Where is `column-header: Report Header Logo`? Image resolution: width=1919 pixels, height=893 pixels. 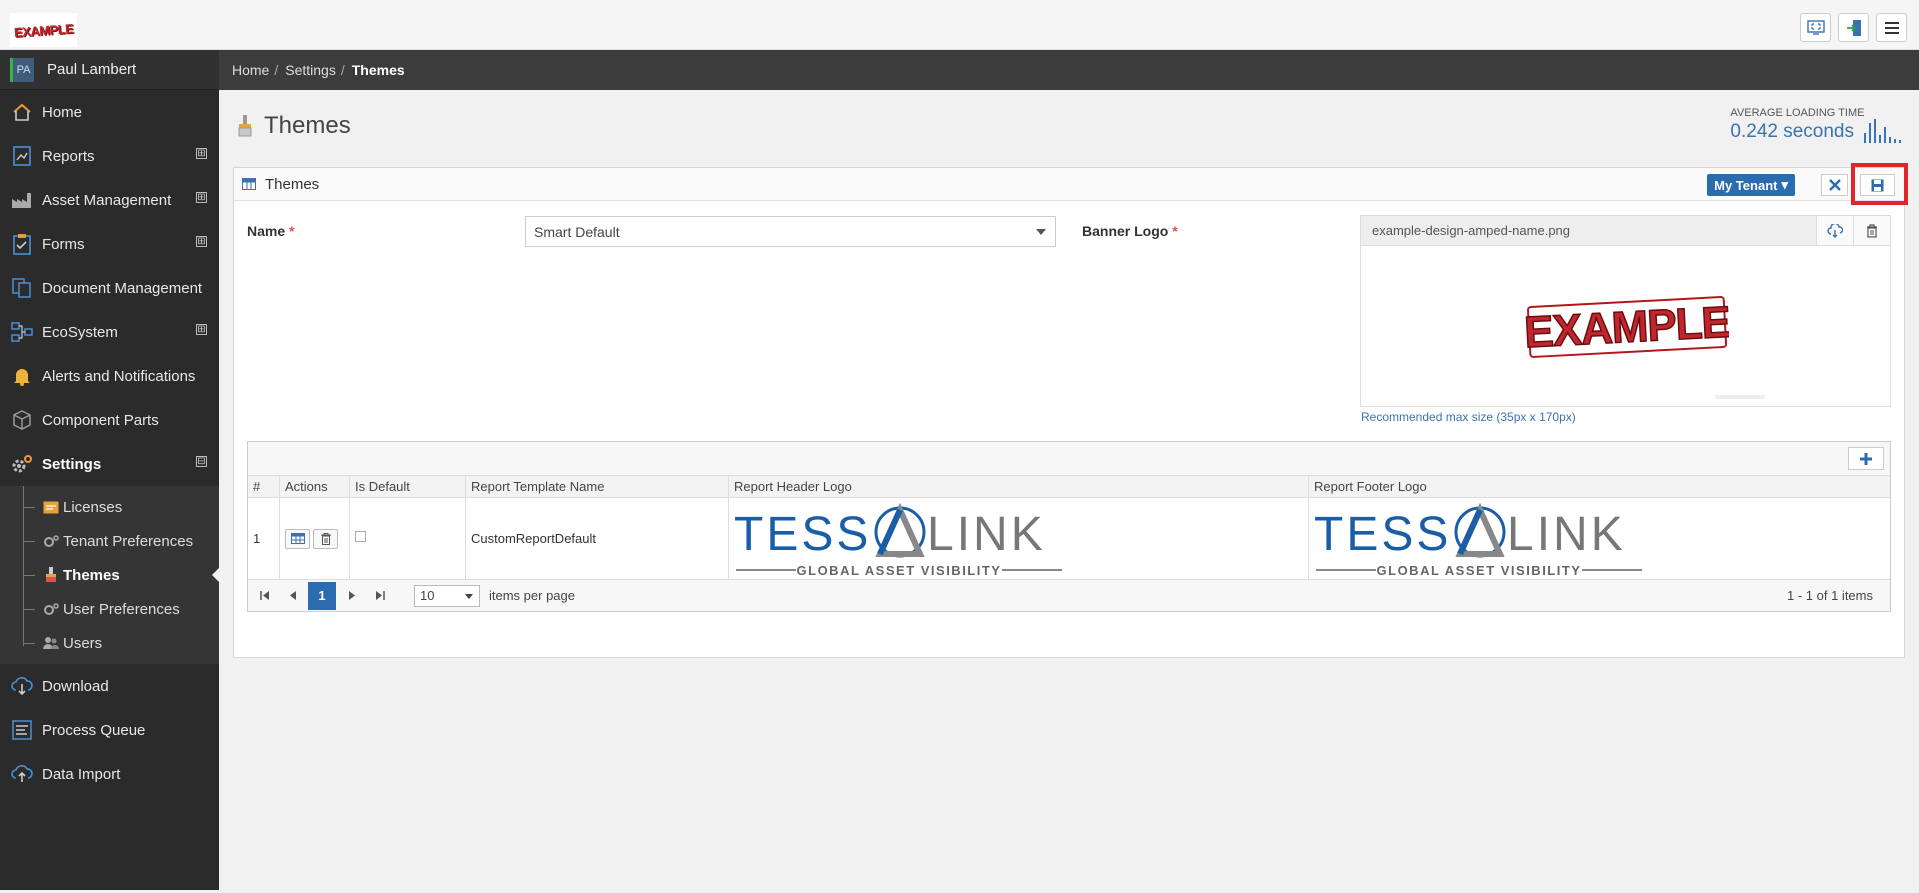 column-header: Report Header Logo is located at coordinates (1019, 486).